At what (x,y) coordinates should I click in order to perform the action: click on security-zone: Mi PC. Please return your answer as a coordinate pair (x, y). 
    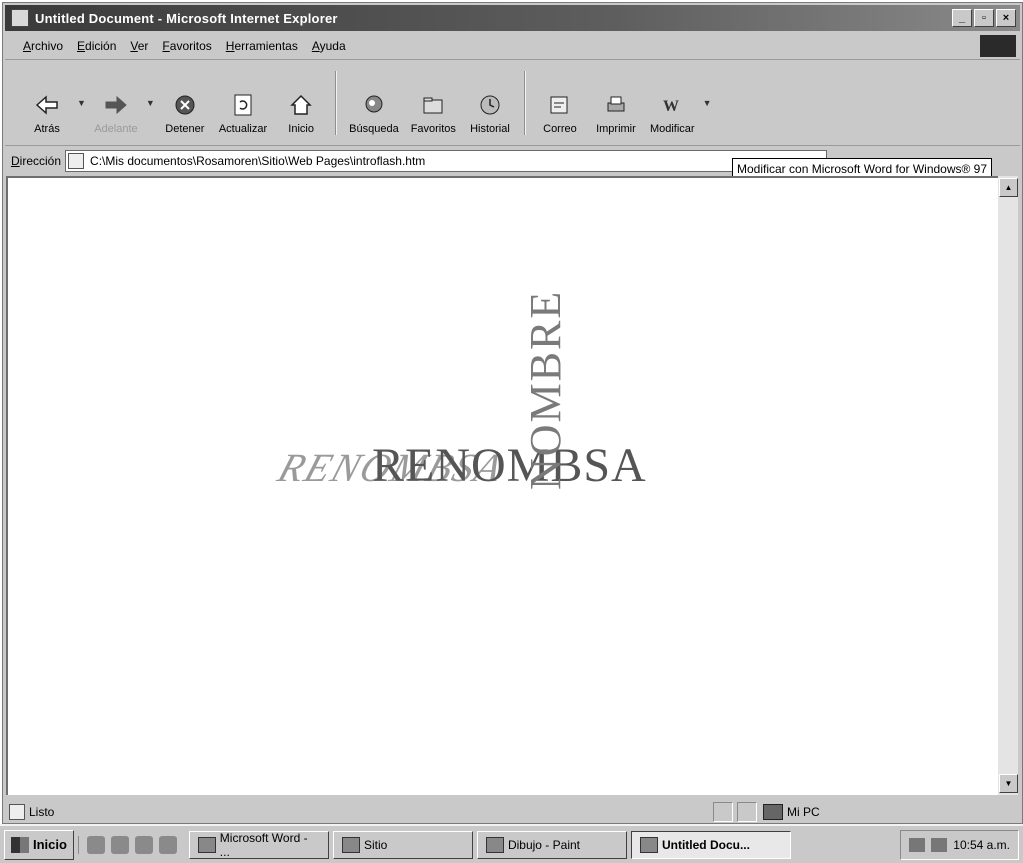
    Looking at the image, I should click on (791, 812).